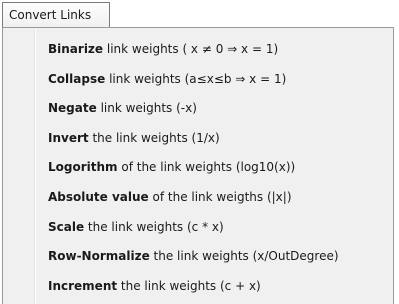 The width and height of the screenshot is (399, 304). I want to click on menu-item-negate: Negate link weights (-x), so click(198, 111).